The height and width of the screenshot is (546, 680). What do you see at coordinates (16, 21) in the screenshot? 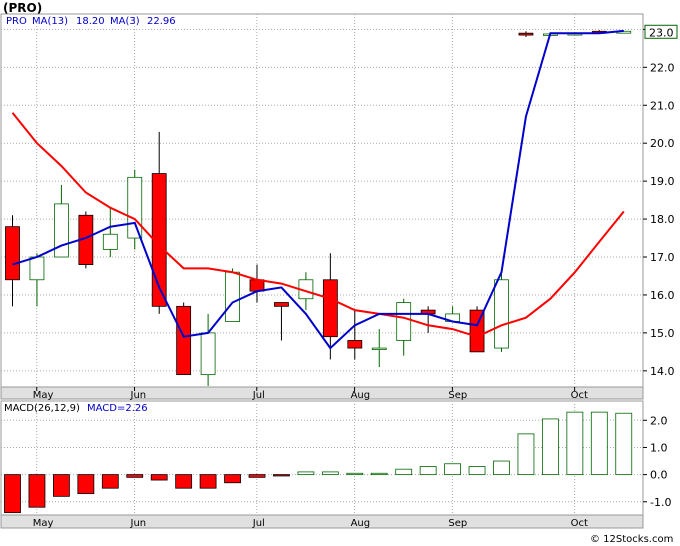
I see `legend-ticker: PRO` at bounding box center [16, 21].